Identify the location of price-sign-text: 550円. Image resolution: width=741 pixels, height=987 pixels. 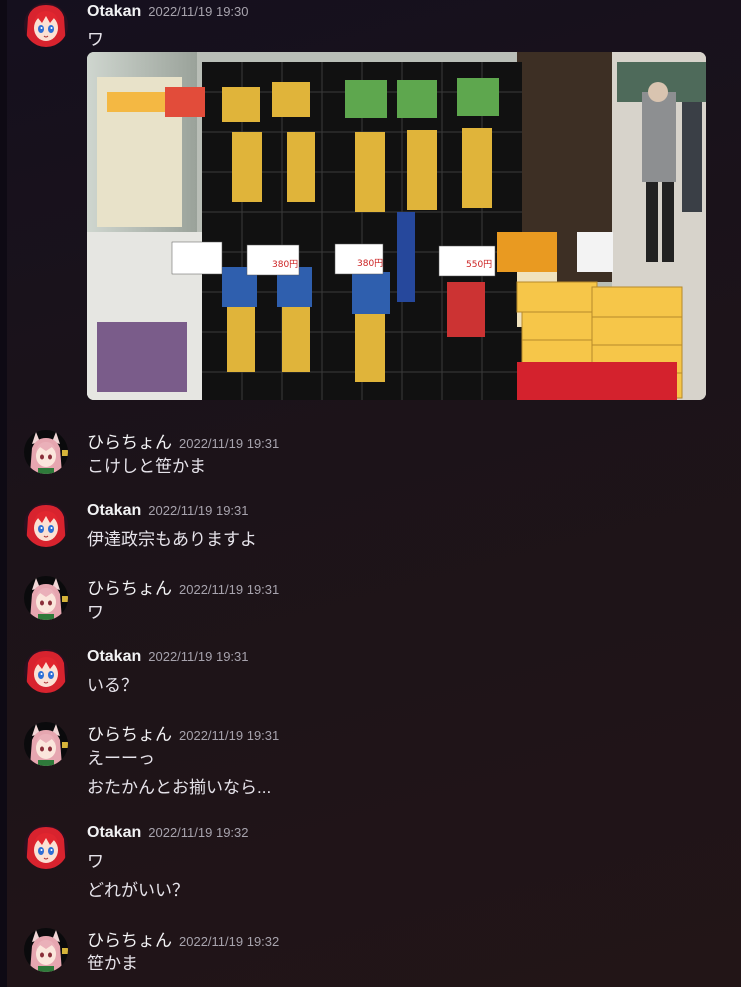
(479, 264).